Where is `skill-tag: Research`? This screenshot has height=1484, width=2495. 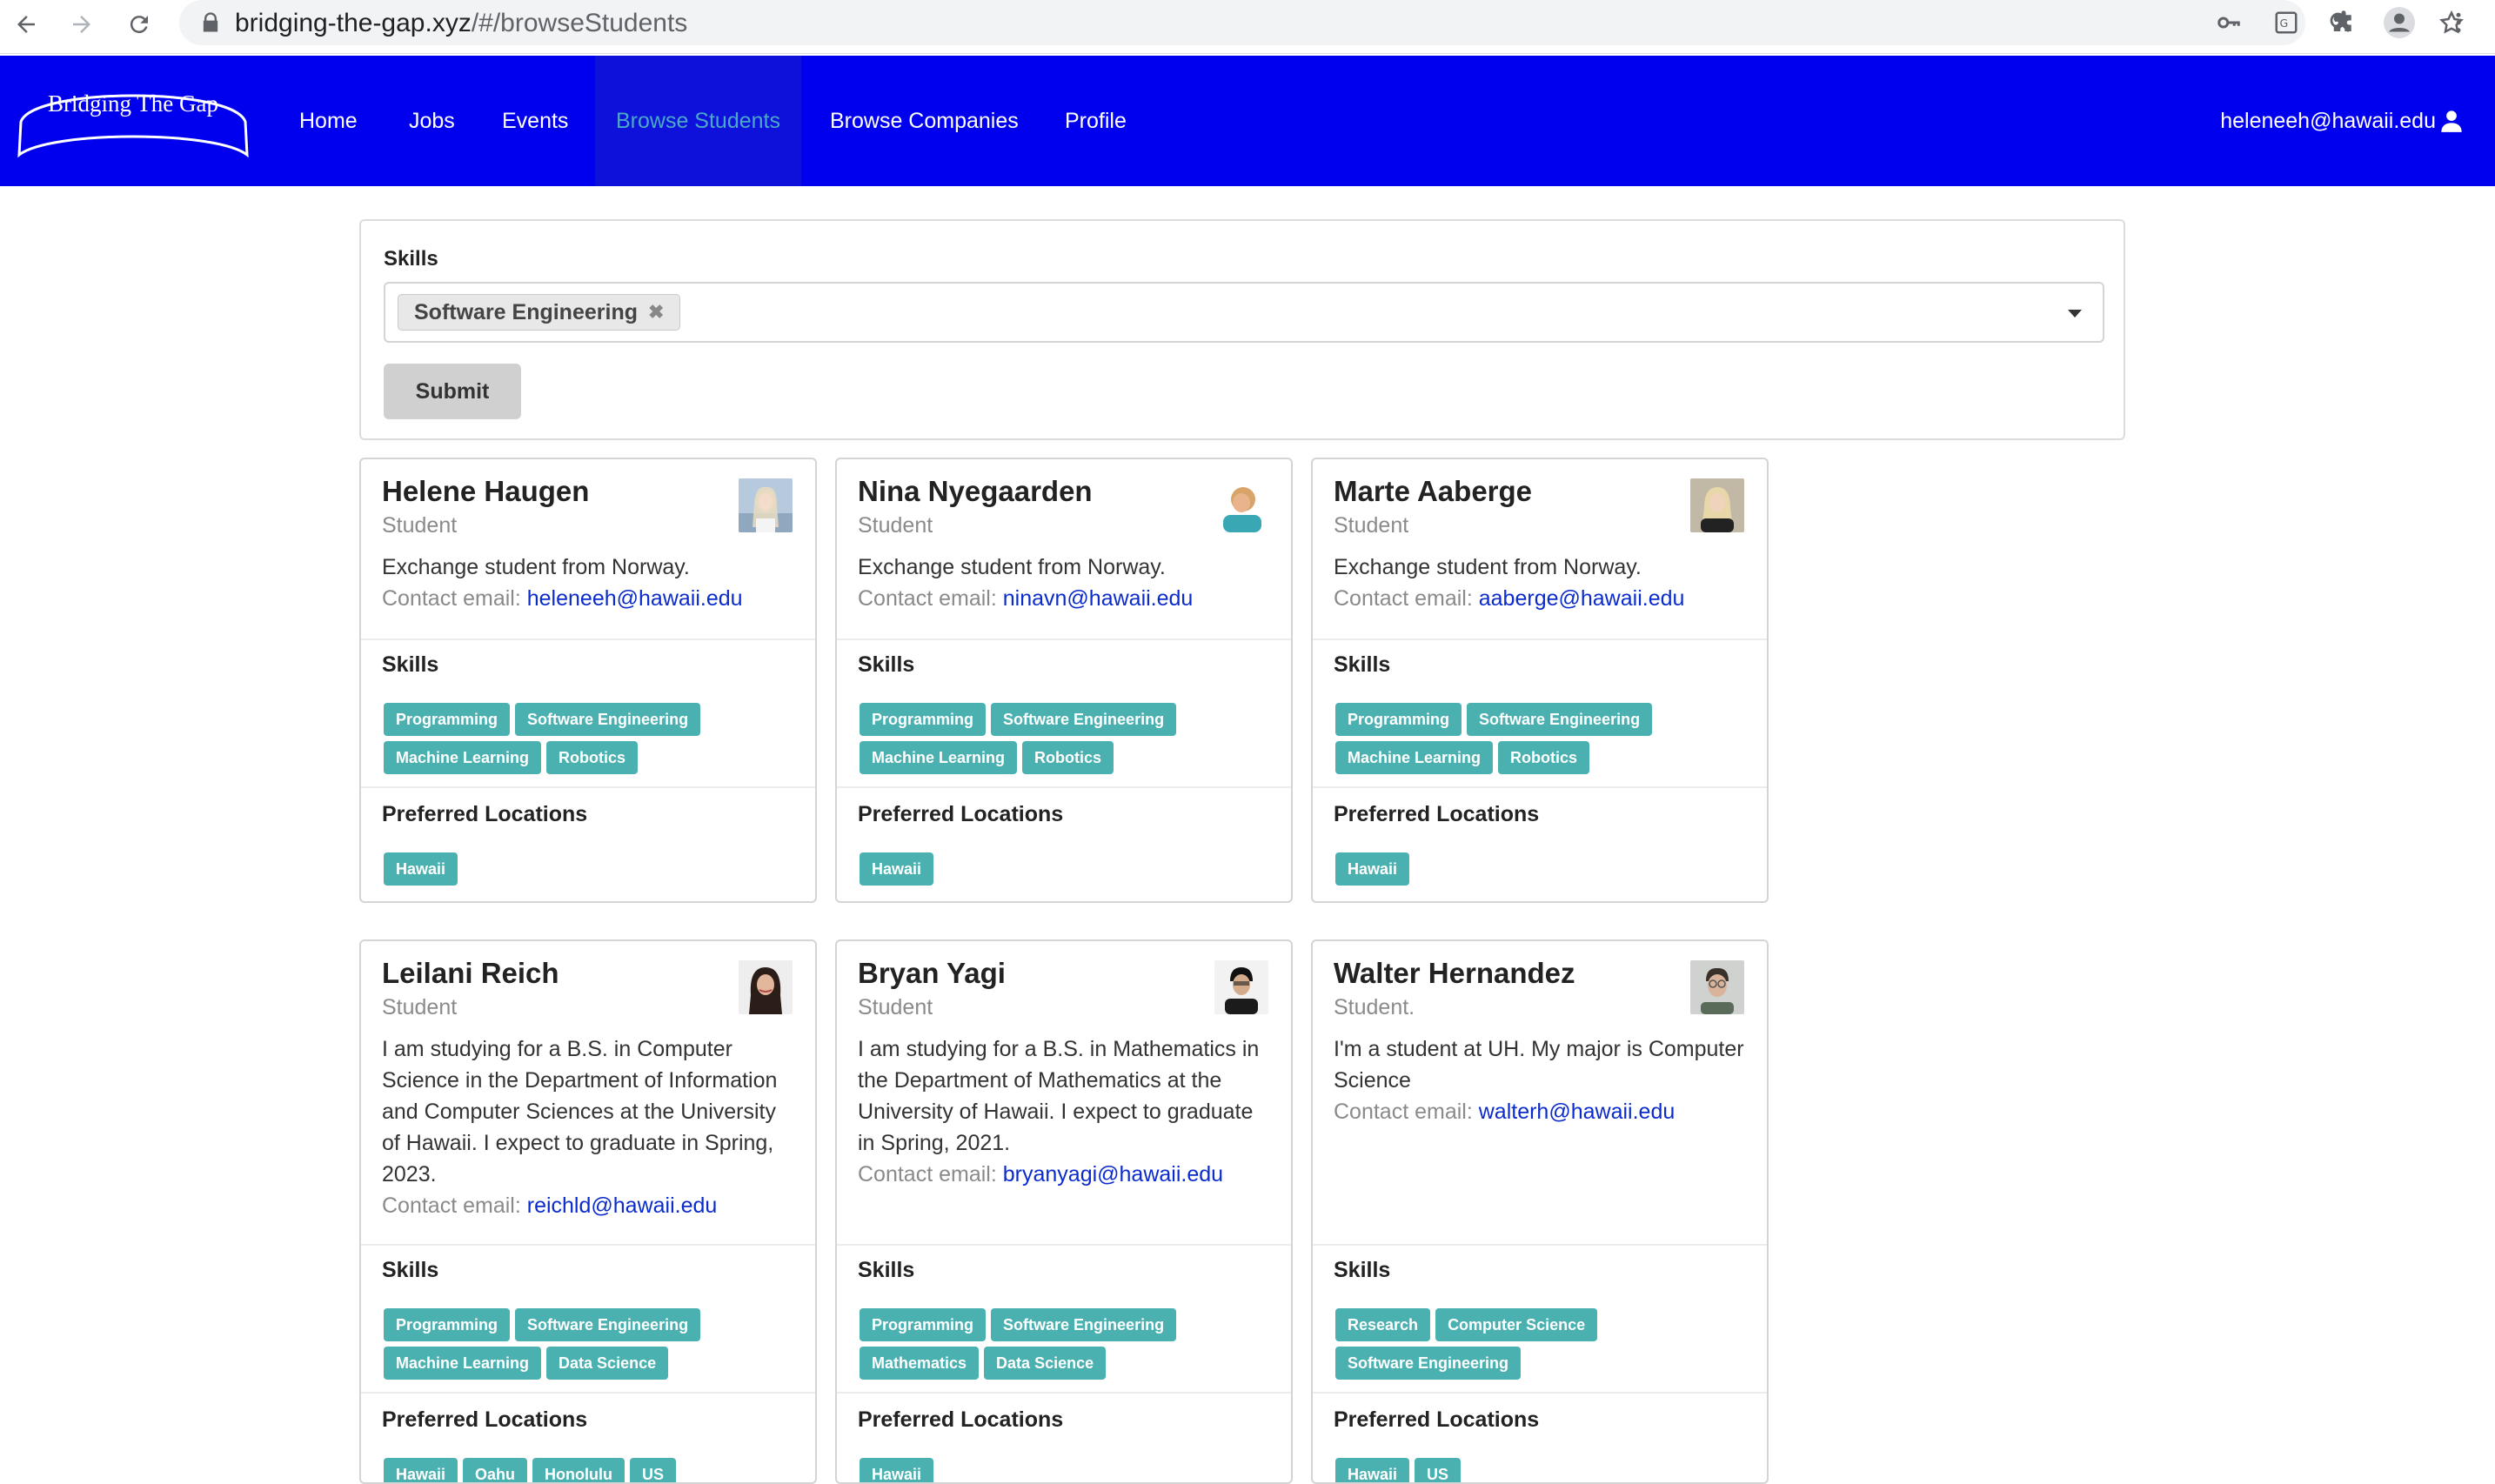
skill-tag: Research is located at coordinates (1383, 1324).